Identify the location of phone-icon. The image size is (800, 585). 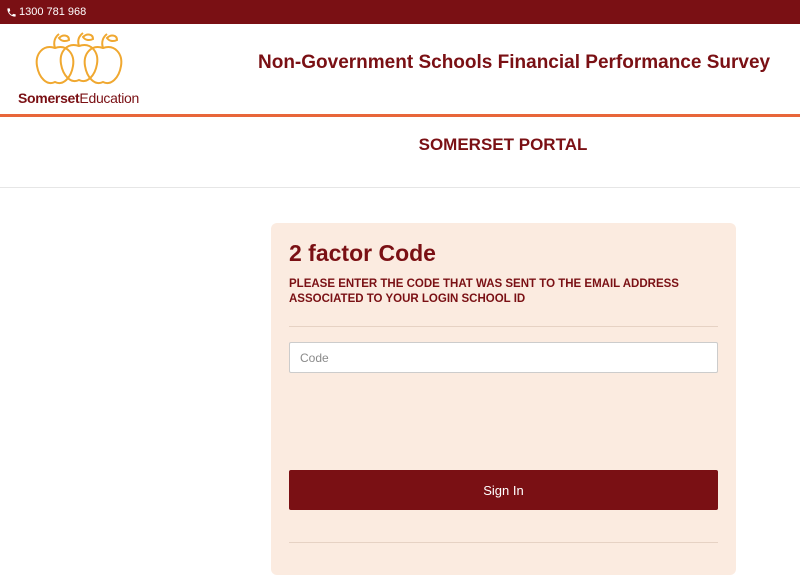
(11, 12).